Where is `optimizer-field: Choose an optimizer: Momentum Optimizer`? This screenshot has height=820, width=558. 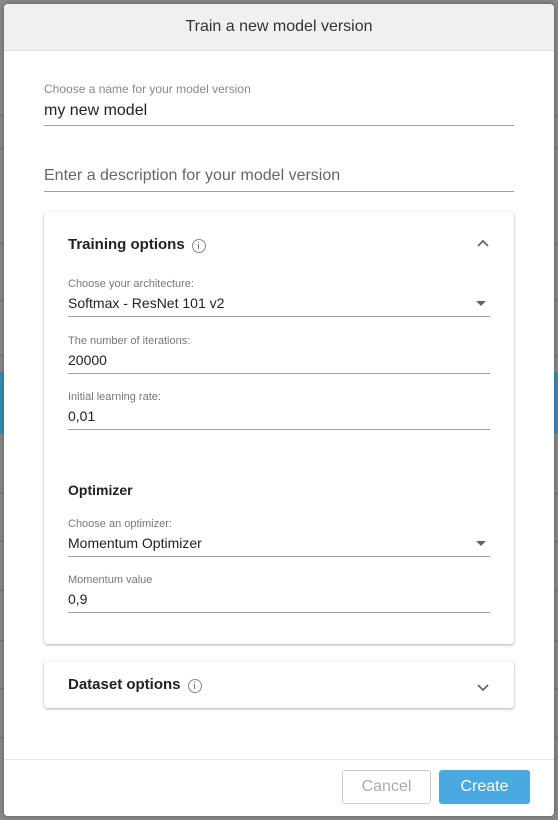 optimizer-field: Choose an optimizer: Momentum Optimizer is located at coordinates (279, 537).